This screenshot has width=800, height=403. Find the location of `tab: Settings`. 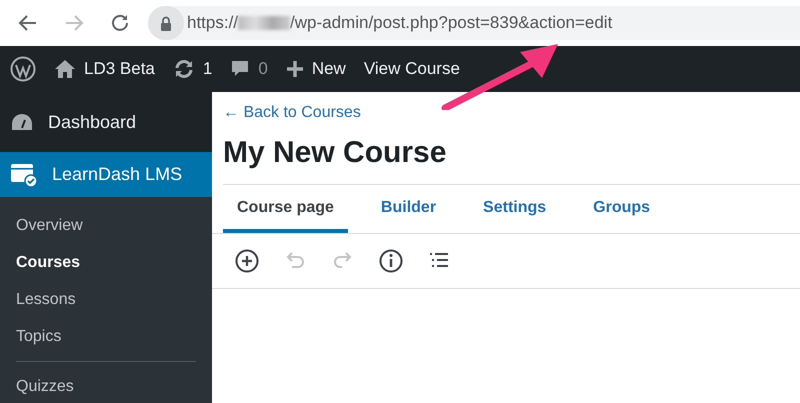

tab: Settings is located at coordinates (514, 209).